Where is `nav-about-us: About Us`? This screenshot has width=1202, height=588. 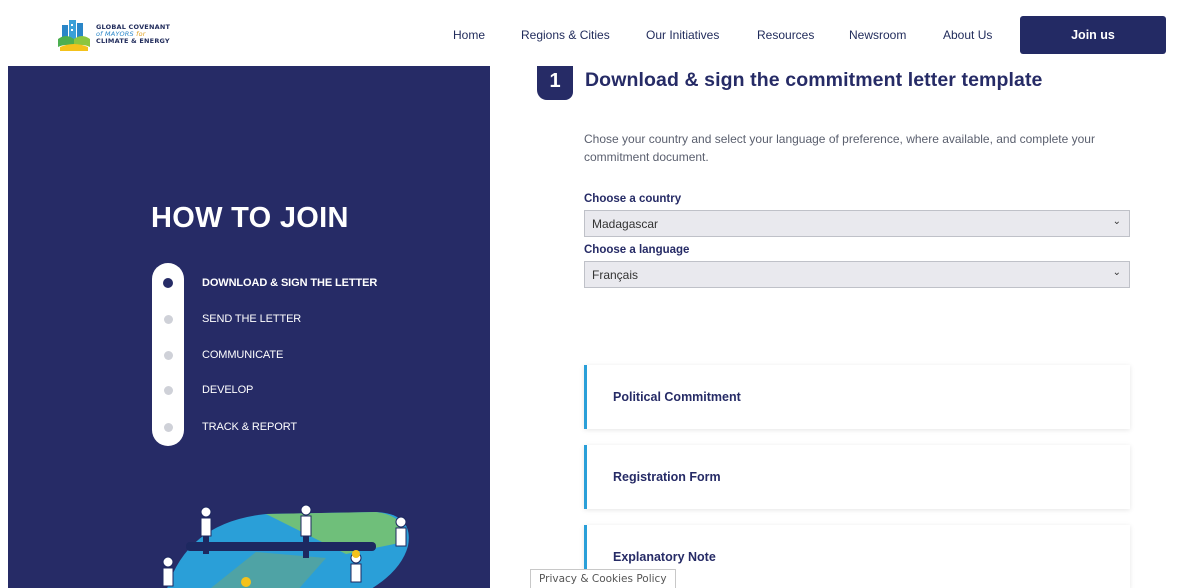 nav-about-us: About Us is located at coordinates (967, 35).